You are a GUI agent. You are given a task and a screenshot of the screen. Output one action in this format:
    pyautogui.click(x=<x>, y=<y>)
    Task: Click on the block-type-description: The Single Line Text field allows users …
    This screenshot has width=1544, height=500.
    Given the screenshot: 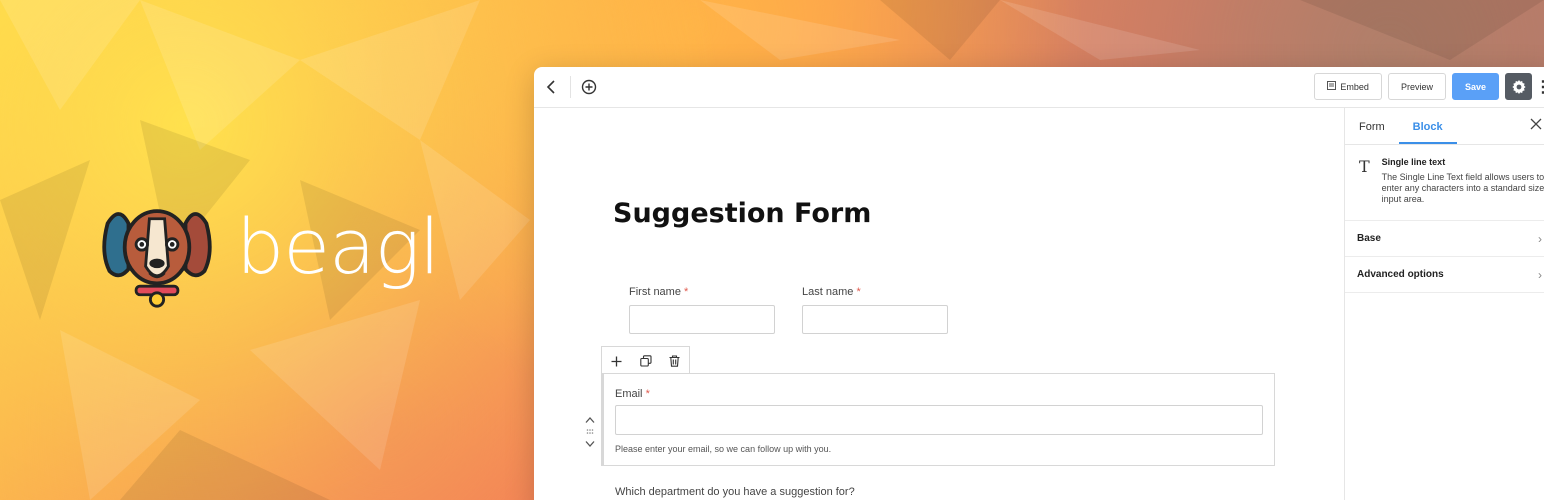 What is the action you would take?
    pyautogui.click(x=1462, y=188)
    